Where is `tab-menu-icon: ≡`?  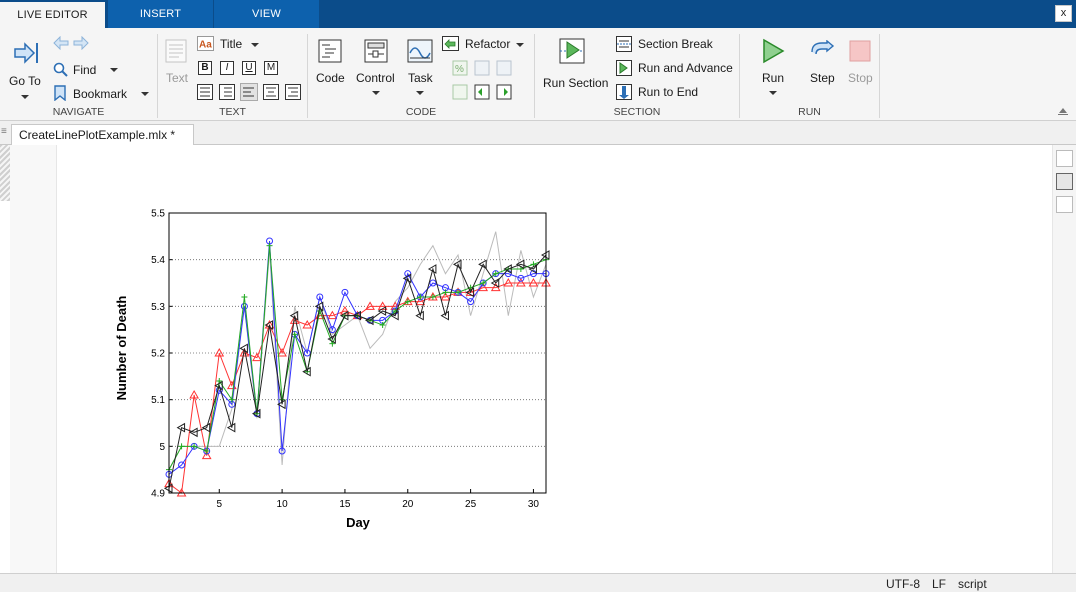 tab-menu-icon: ≡ is located at coordinates (4, 131).